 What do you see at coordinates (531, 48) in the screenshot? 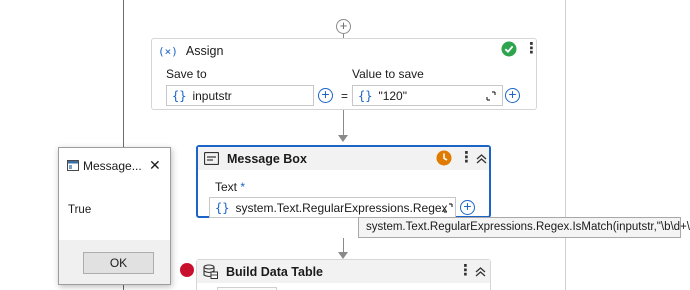
I see `assign-more-icon: ⋮` at bounding box center [531, 48].